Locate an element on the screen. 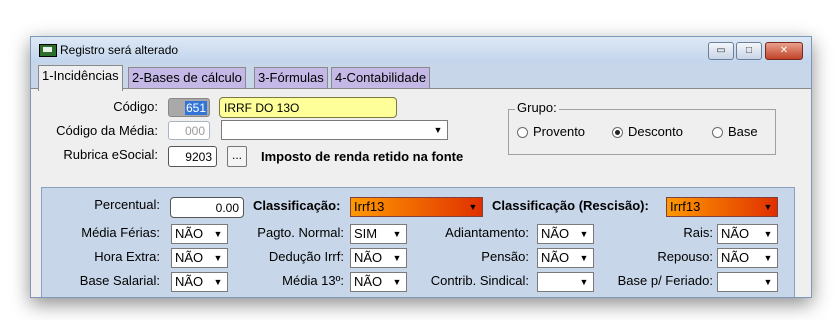 The height and width of the screenshot is (320, 840). rais-value: NÃO is located at coordinates (735, 233).